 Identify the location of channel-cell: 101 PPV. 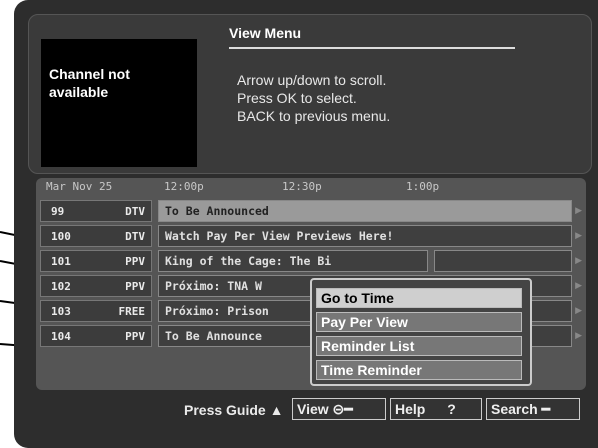
(96, 261).